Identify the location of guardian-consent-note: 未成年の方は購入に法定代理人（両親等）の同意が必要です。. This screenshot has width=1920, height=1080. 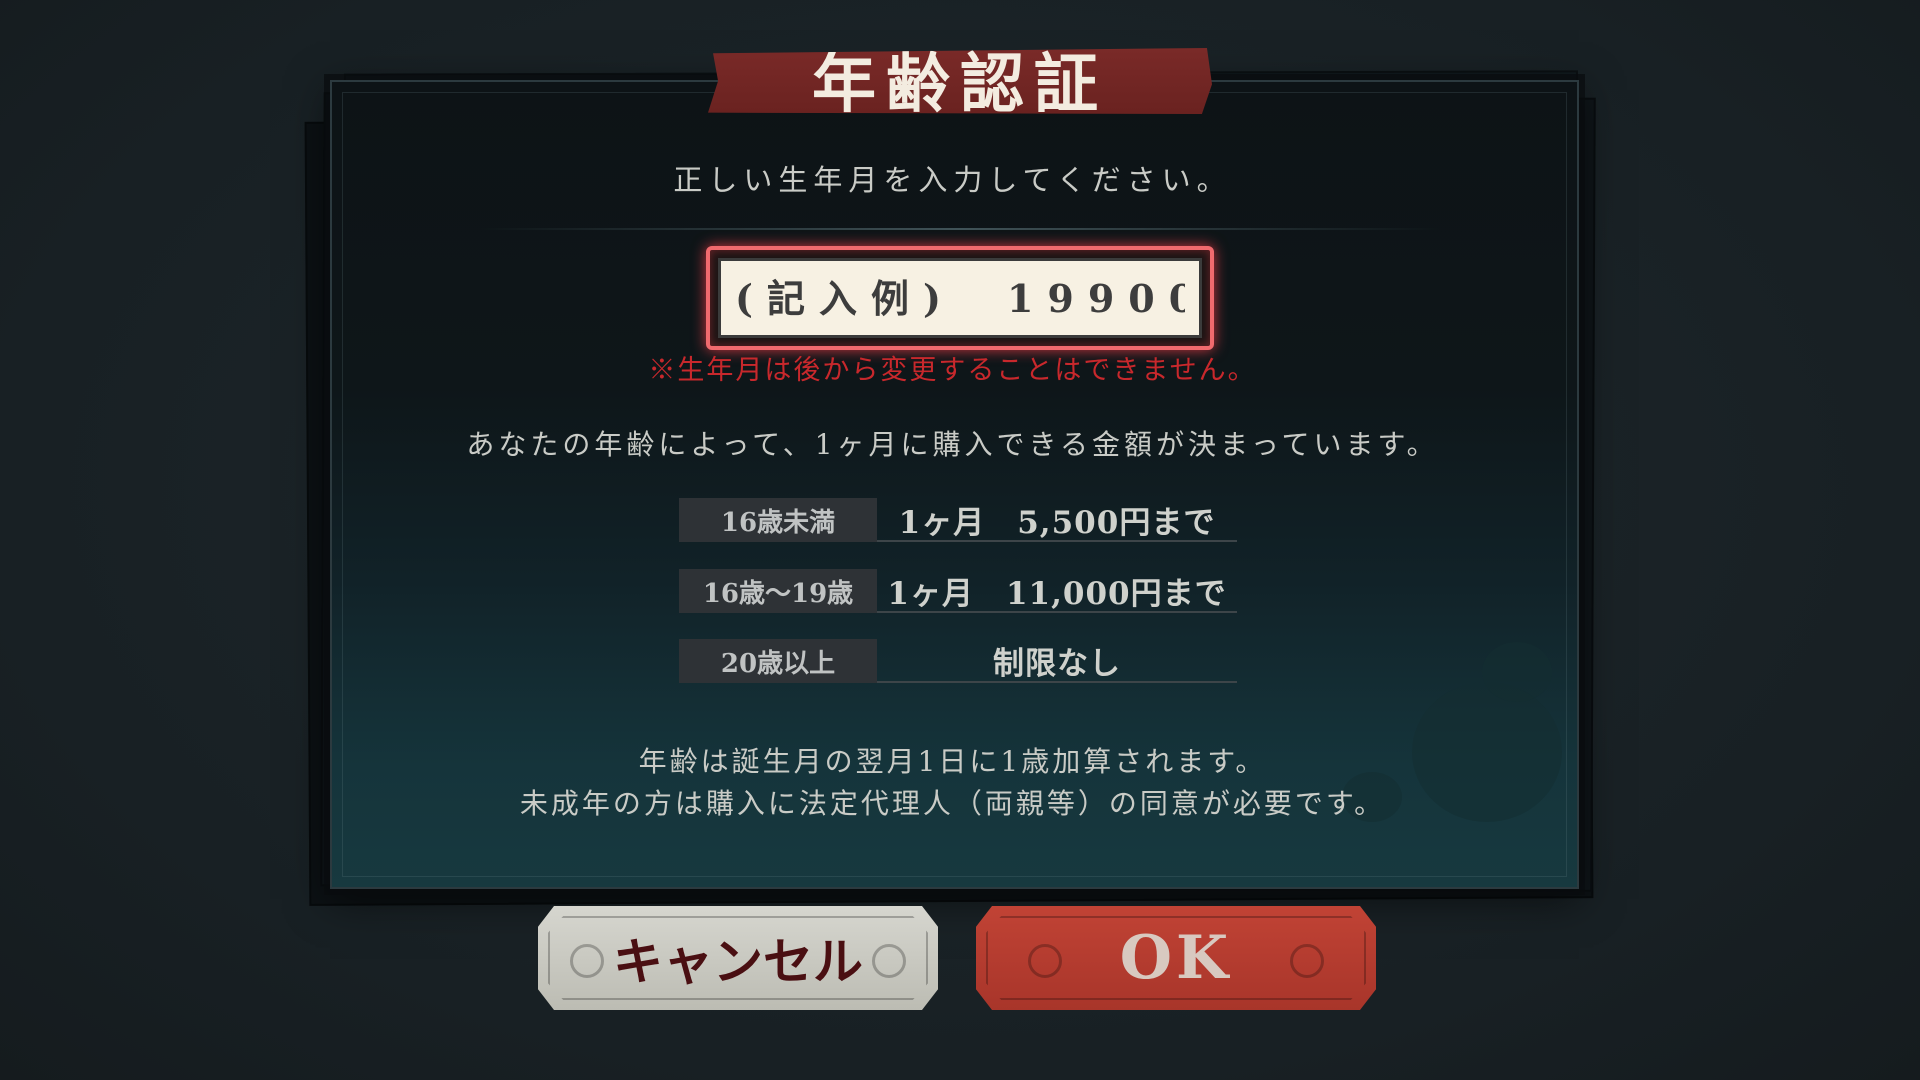
(952, 803).